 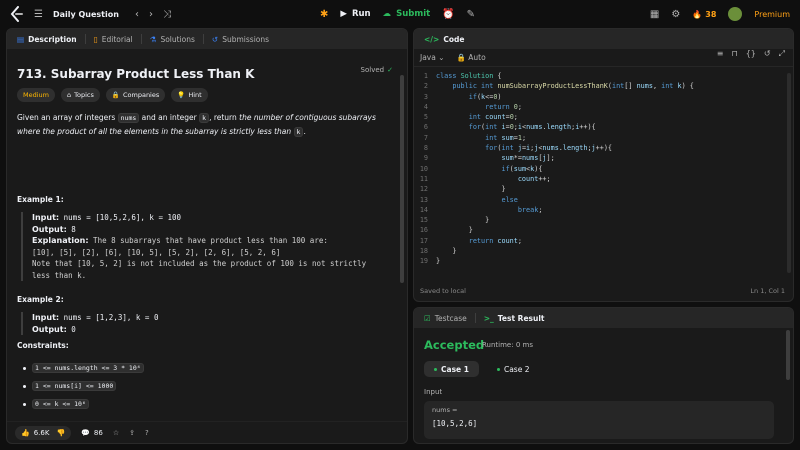 I want to click on star-icon: ☆, so click(x=116, y=433).